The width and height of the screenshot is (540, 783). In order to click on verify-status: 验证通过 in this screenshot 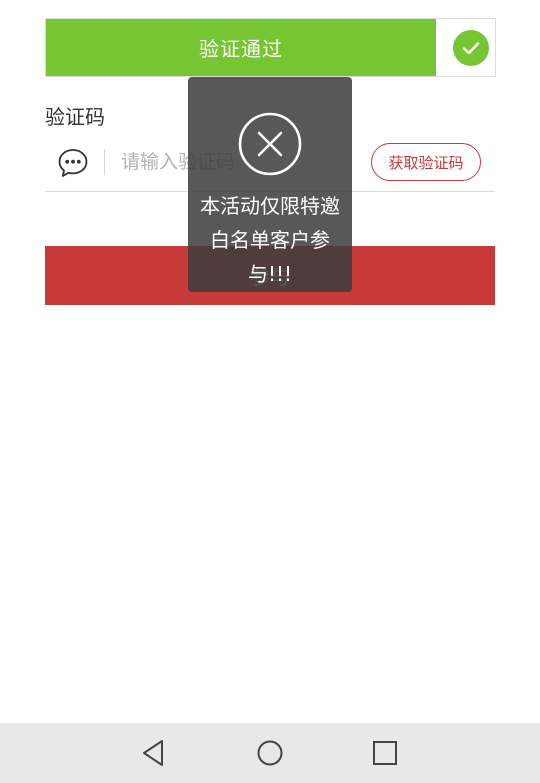, I will do `click(241, 47)`.